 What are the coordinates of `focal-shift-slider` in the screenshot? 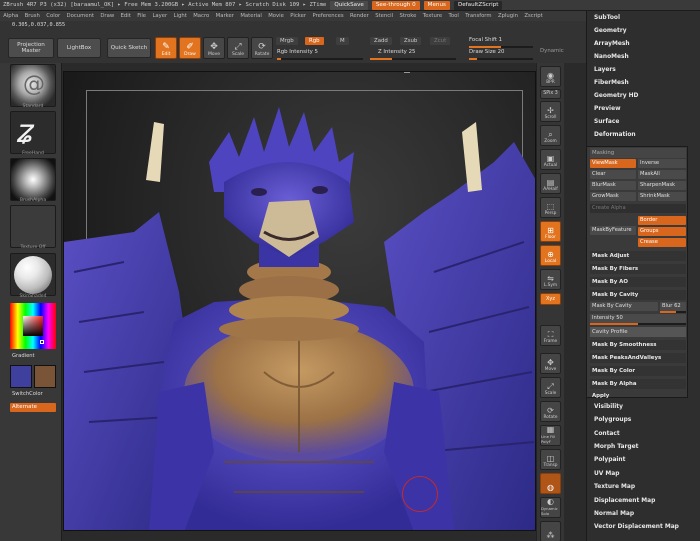 It's located at (501, 47).